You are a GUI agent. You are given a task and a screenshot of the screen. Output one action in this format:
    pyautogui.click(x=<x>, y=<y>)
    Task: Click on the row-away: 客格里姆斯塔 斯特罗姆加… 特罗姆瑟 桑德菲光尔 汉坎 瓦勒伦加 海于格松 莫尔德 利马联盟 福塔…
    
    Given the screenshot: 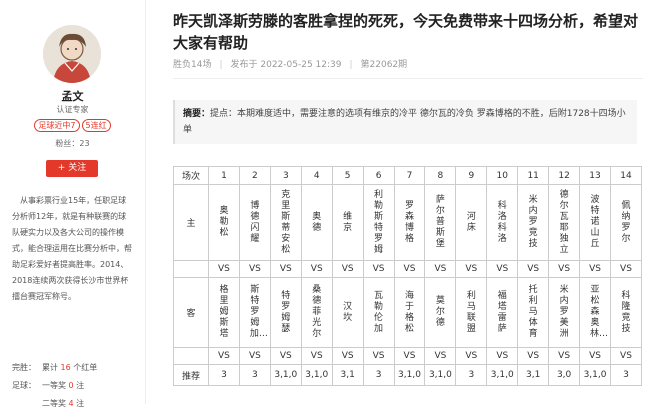 What is the action you would take?
    pyautogui.click(x=408, y=312)
    